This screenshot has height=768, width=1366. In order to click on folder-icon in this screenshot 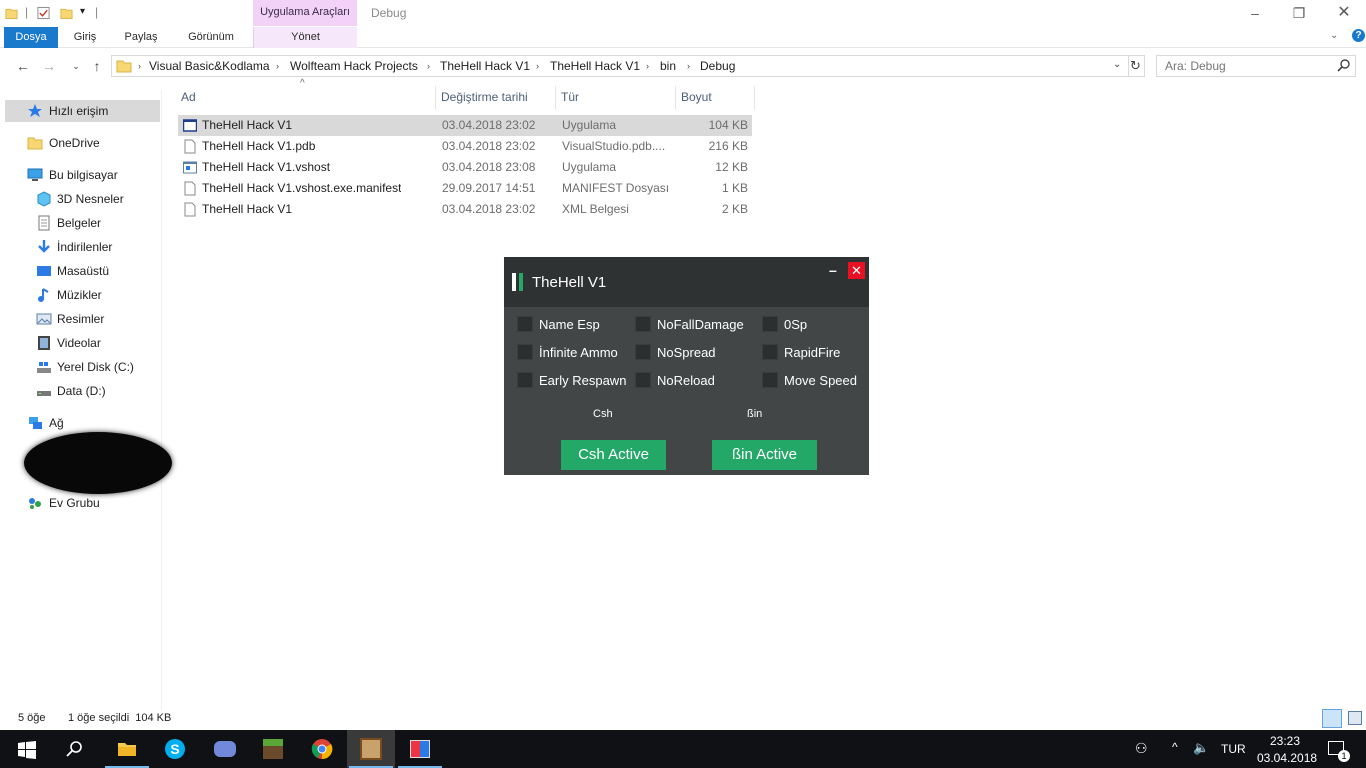, I will do `click(35, 143)`.